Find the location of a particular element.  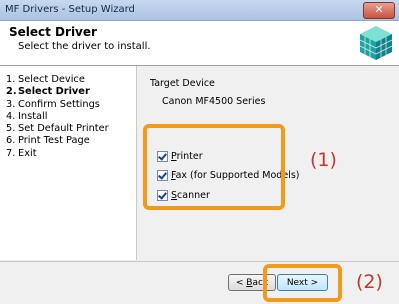

step-number: 3. is located at coordinates (11, 104).